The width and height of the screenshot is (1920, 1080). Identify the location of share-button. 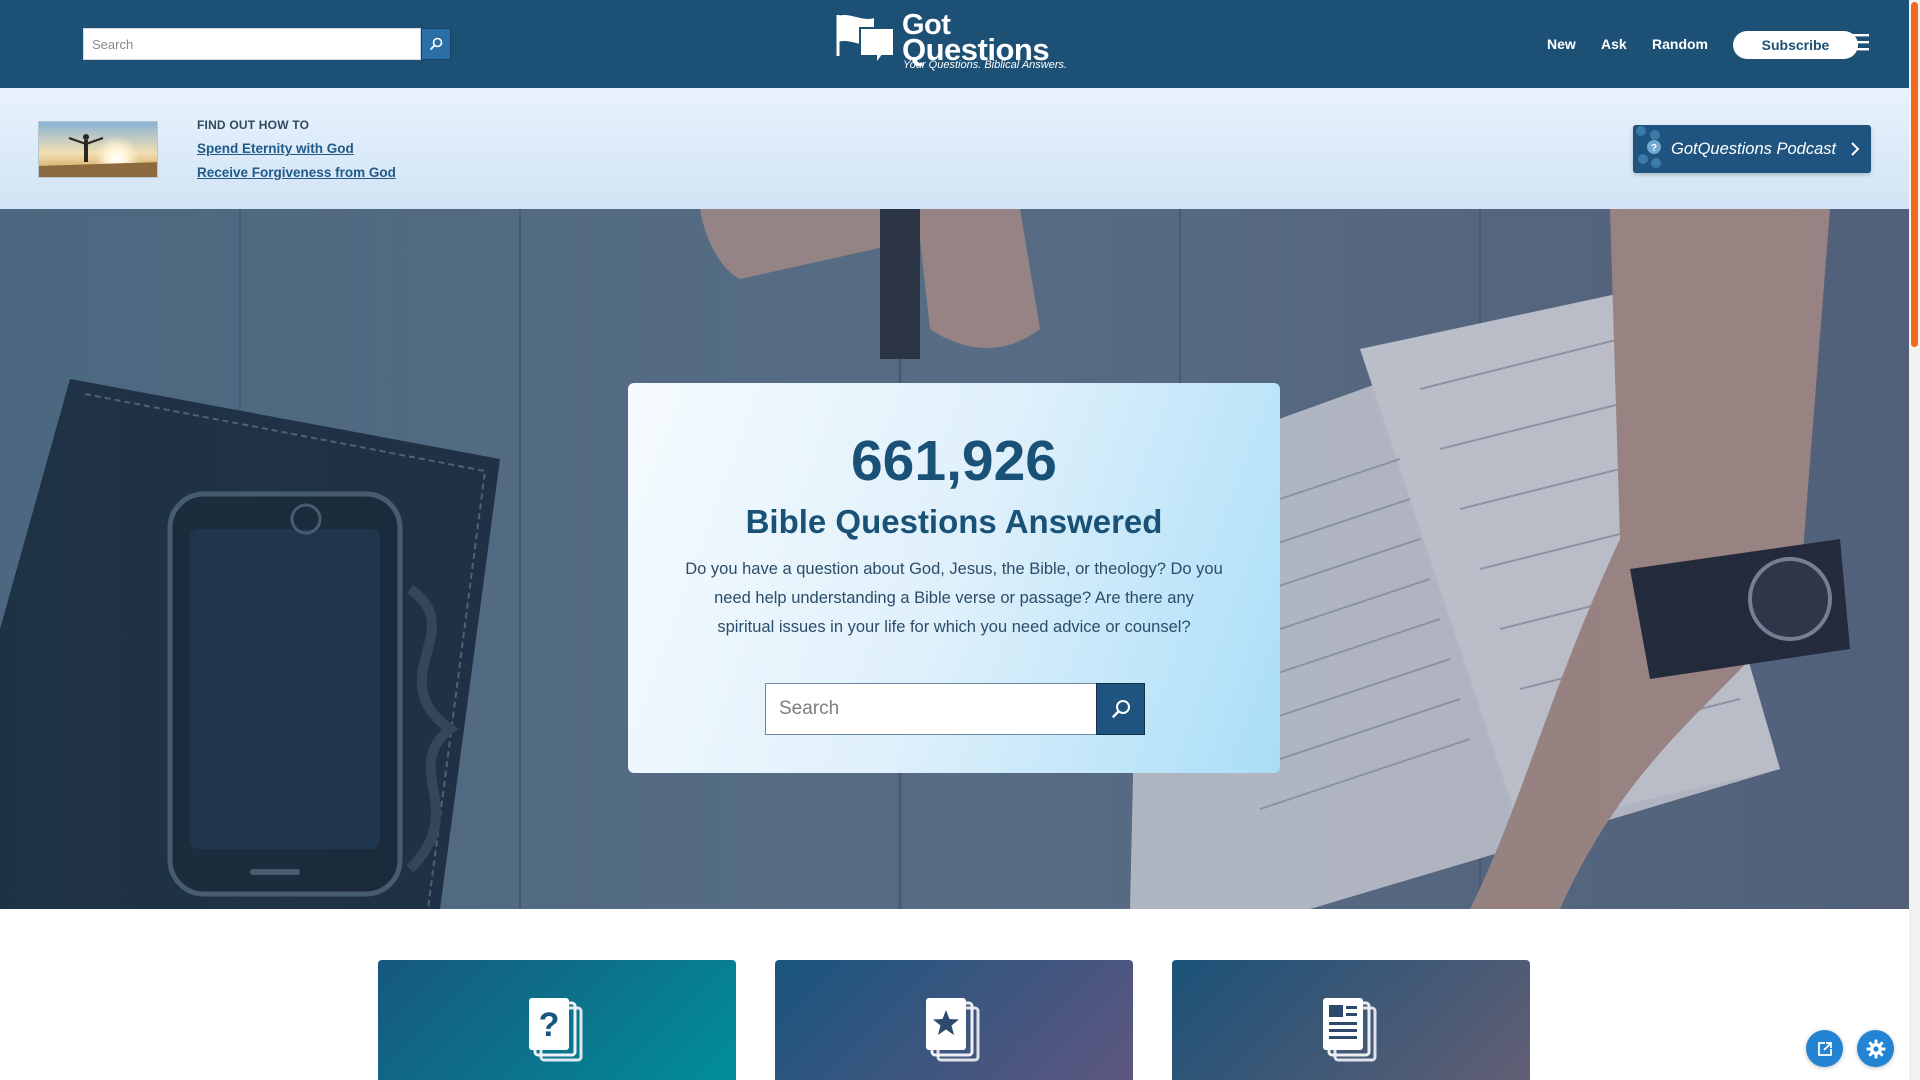
(1824, 1048).